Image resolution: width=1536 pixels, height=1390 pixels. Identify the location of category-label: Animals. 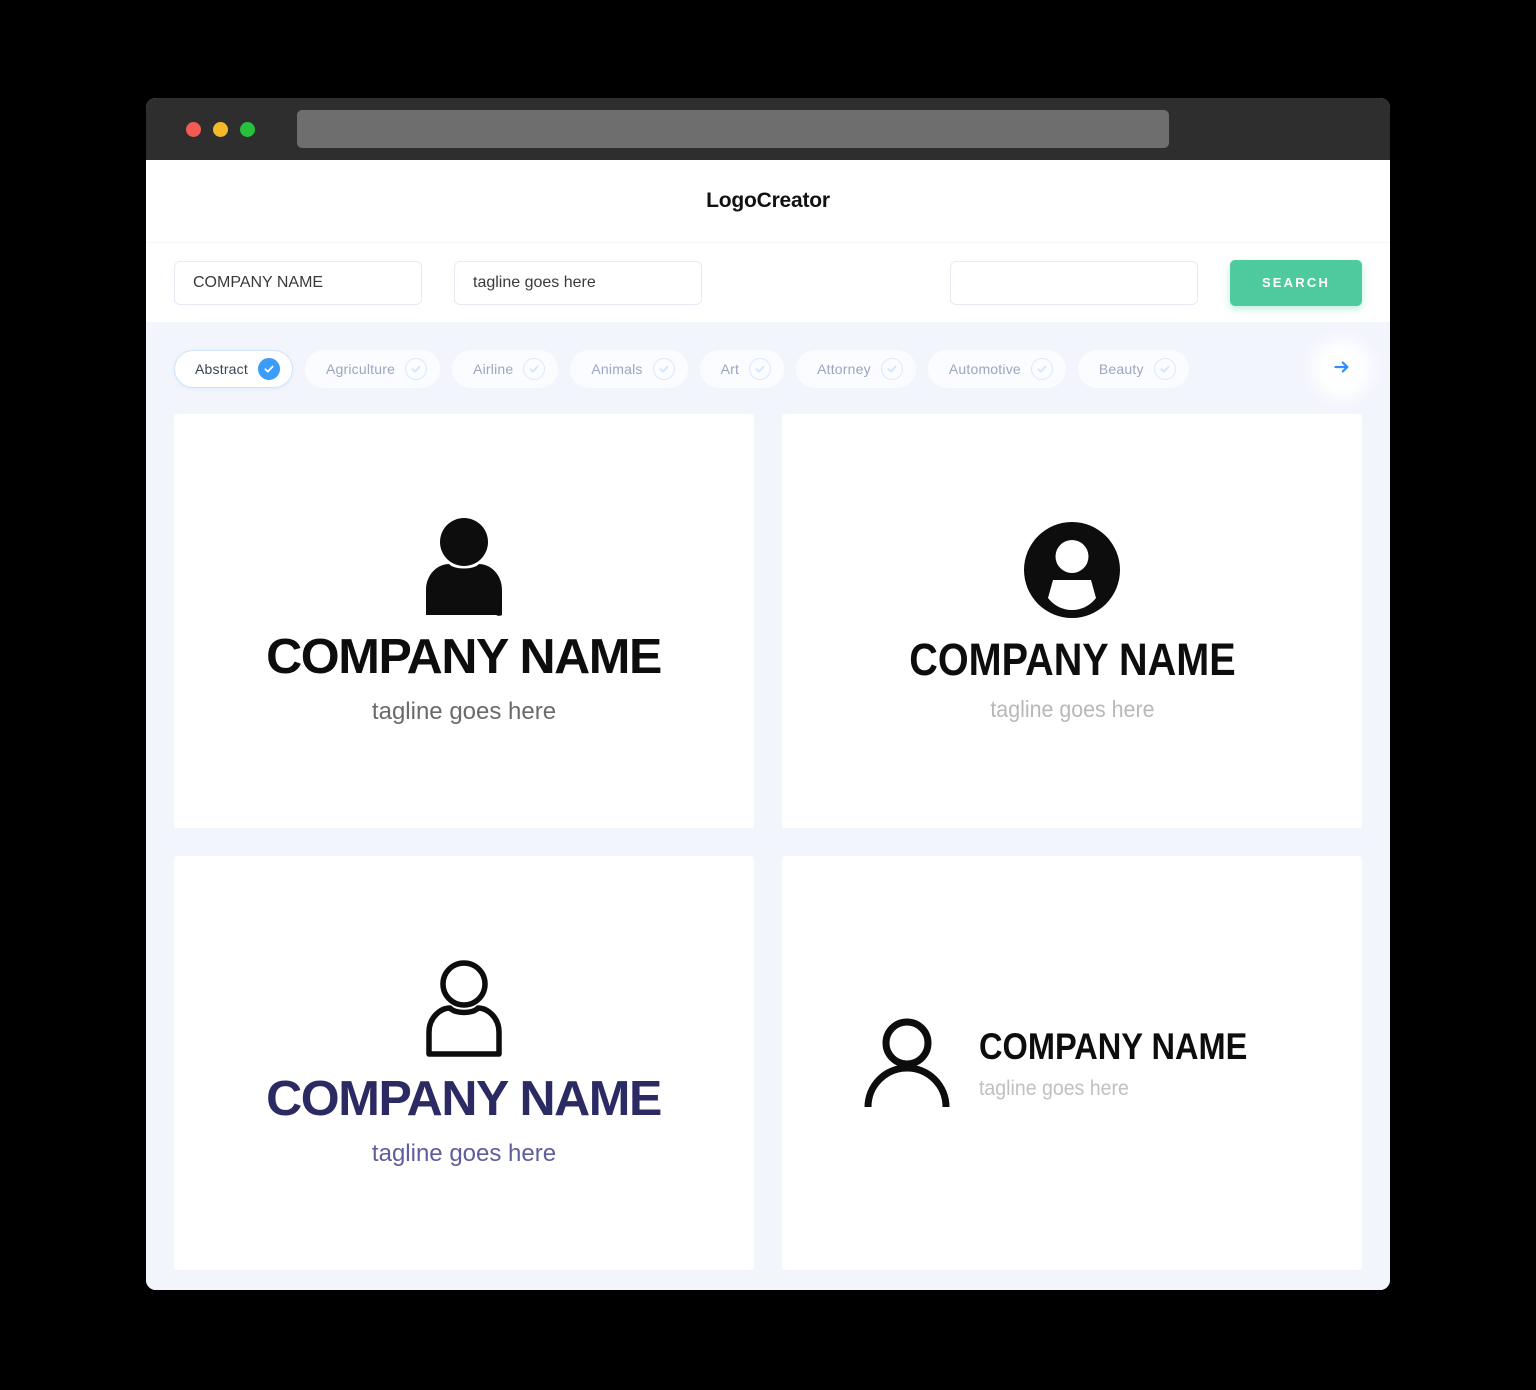
(617, 369).